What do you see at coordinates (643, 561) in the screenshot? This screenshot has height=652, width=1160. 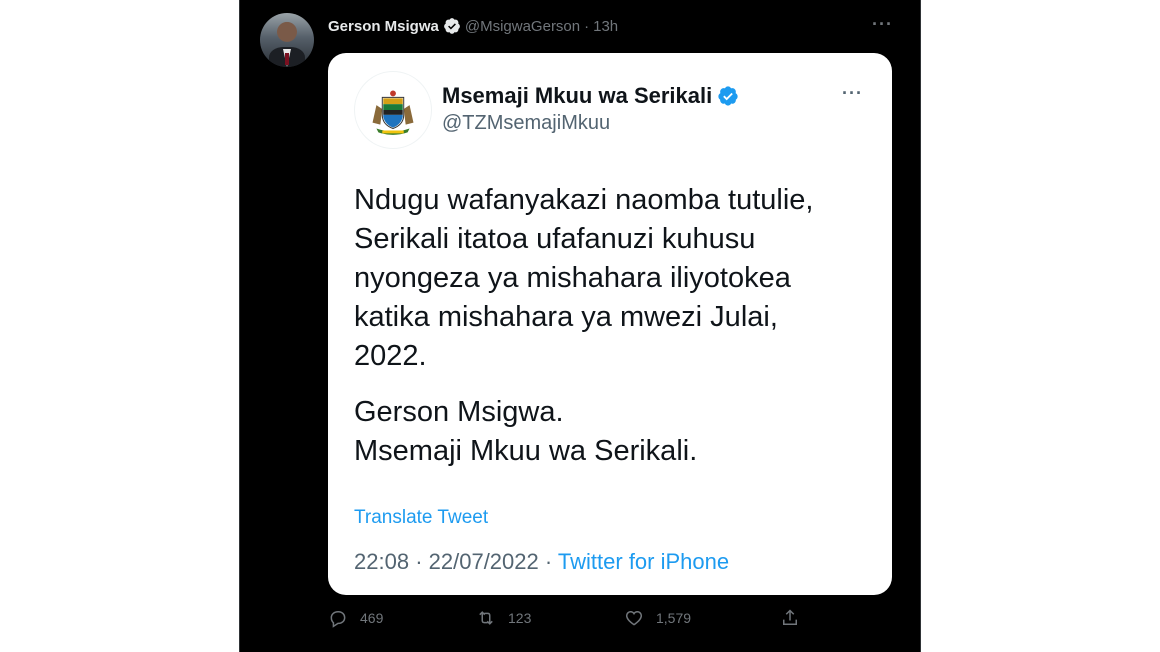 I see `tweet-source-link: Twitter for iPhone` at bounding box center [643, 561].